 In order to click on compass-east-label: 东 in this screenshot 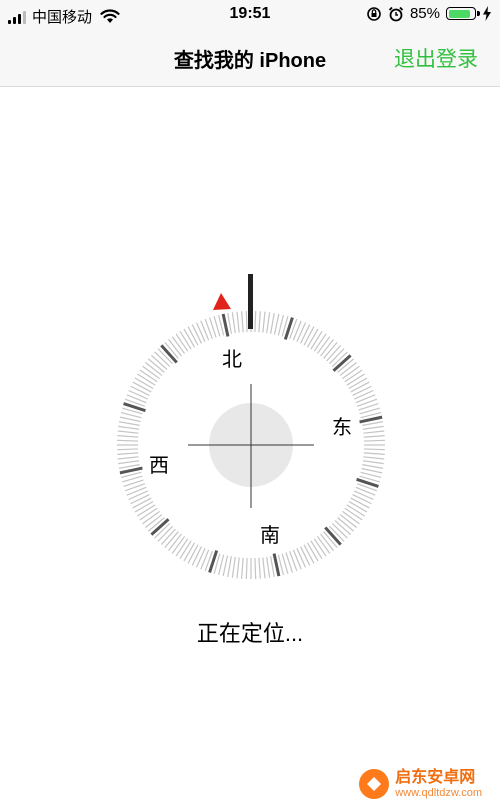, I will do `click(342, 427)`.